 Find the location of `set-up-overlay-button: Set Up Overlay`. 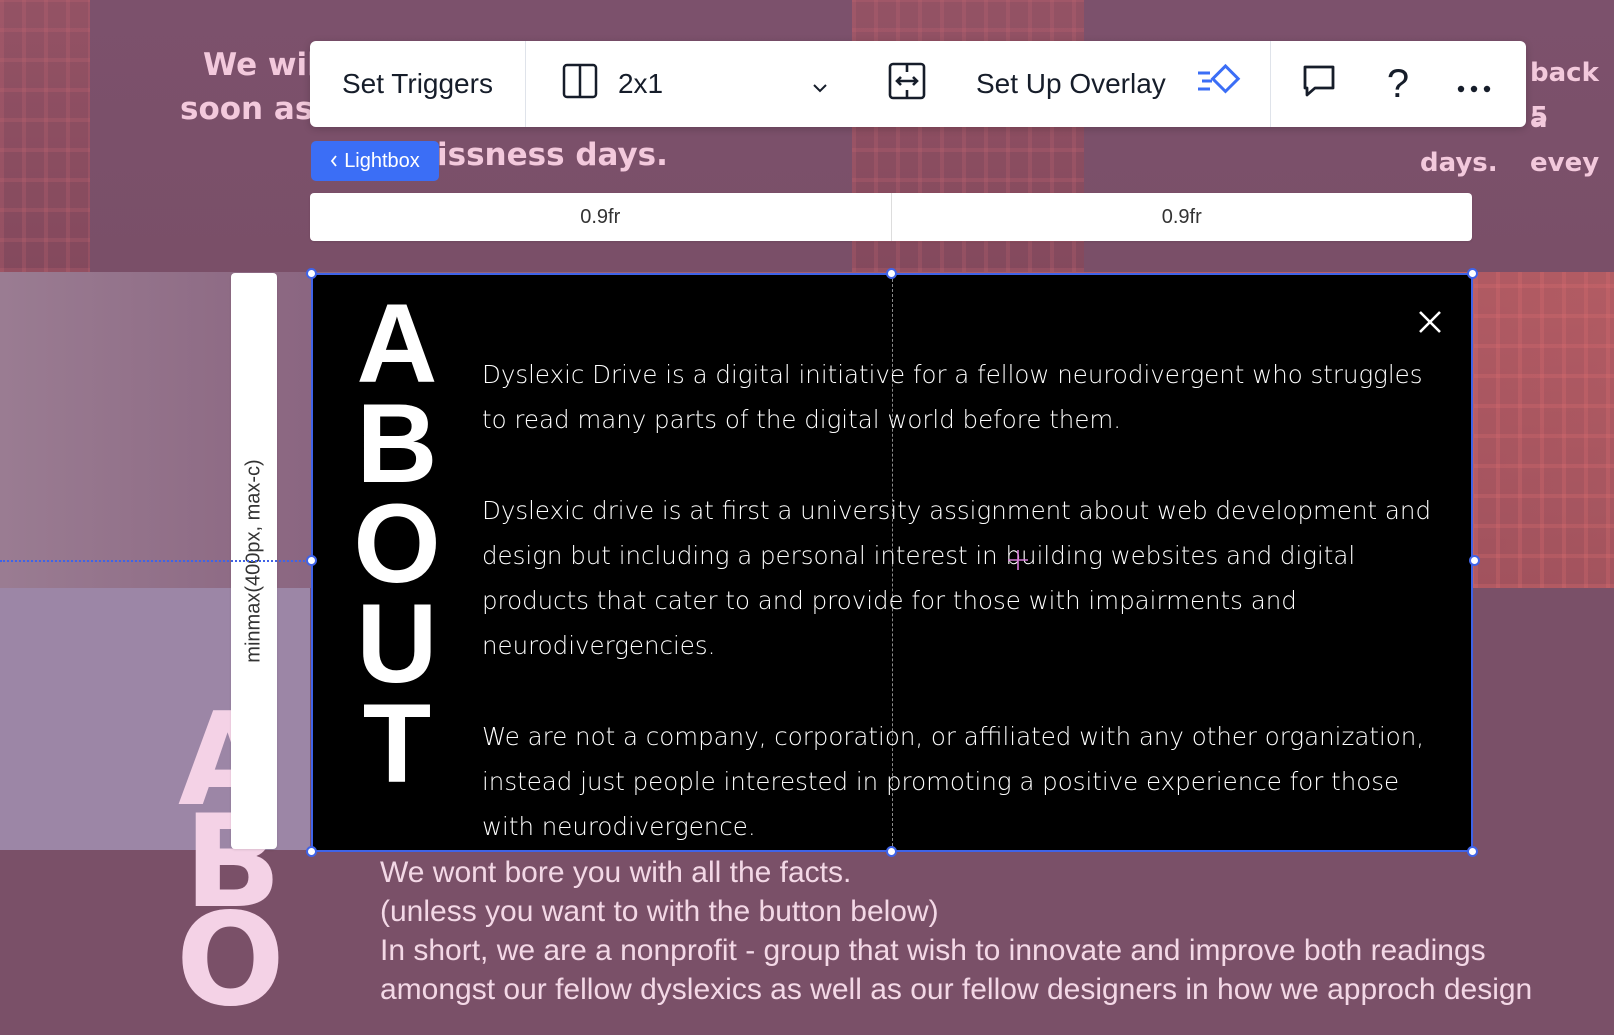

set-up-overlay-button: Set Up Overlay is located at coordinates (1063, 84).